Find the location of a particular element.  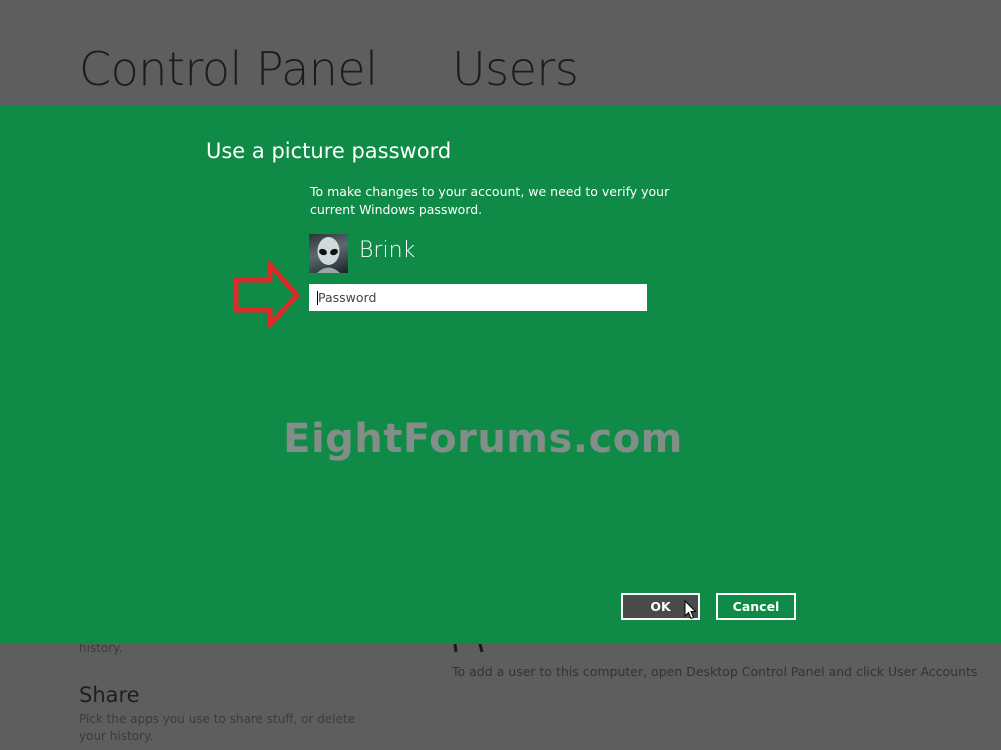

cancel-button: Cancel is located at coordinates (756, 606).